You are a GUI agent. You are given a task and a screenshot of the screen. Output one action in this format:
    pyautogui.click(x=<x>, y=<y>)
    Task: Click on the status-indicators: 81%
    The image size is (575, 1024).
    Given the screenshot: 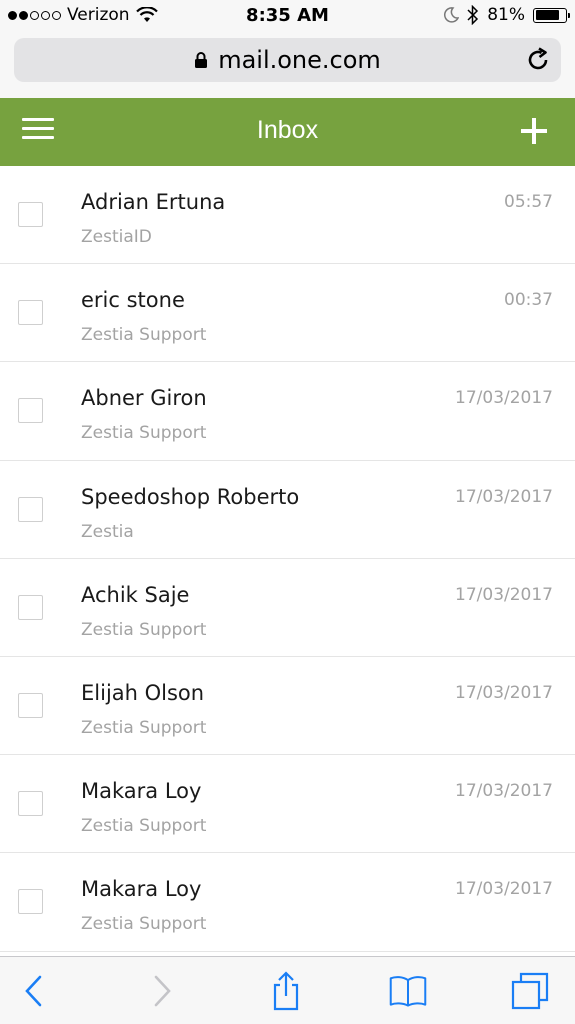 What is the action you would take?
    pyautogui.click(x=506, y=15)
    